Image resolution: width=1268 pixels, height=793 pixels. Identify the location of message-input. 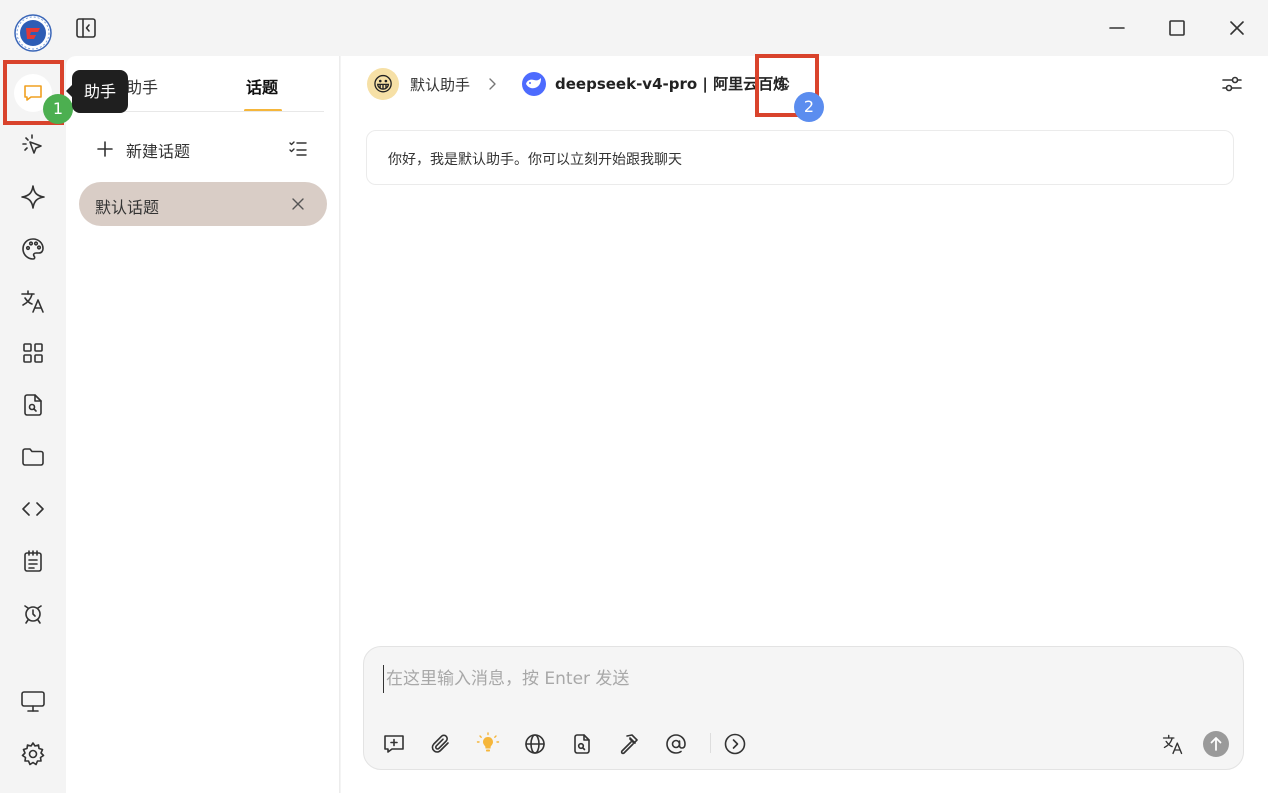
(773, 679).